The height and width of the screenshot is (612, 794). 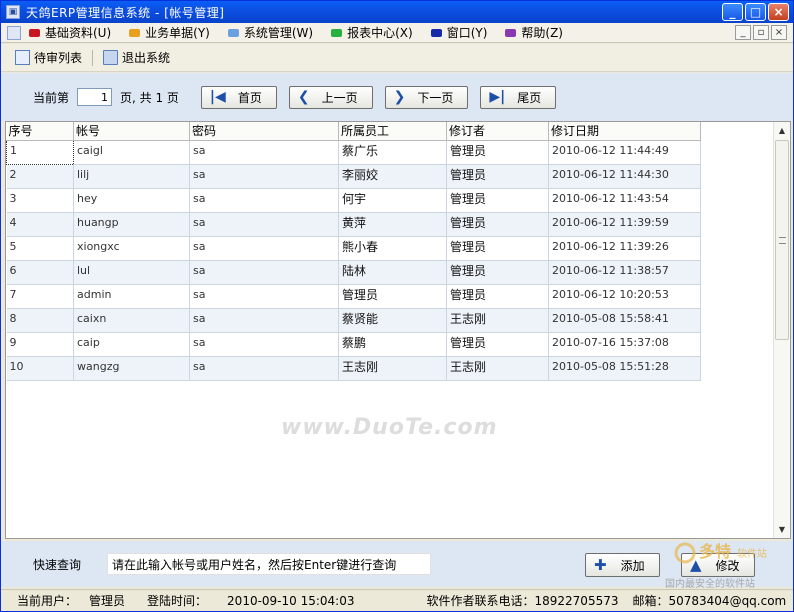 I want to click on cell-revised-date: 2010-05-08 15:51:28, so click(x=624, y=368).